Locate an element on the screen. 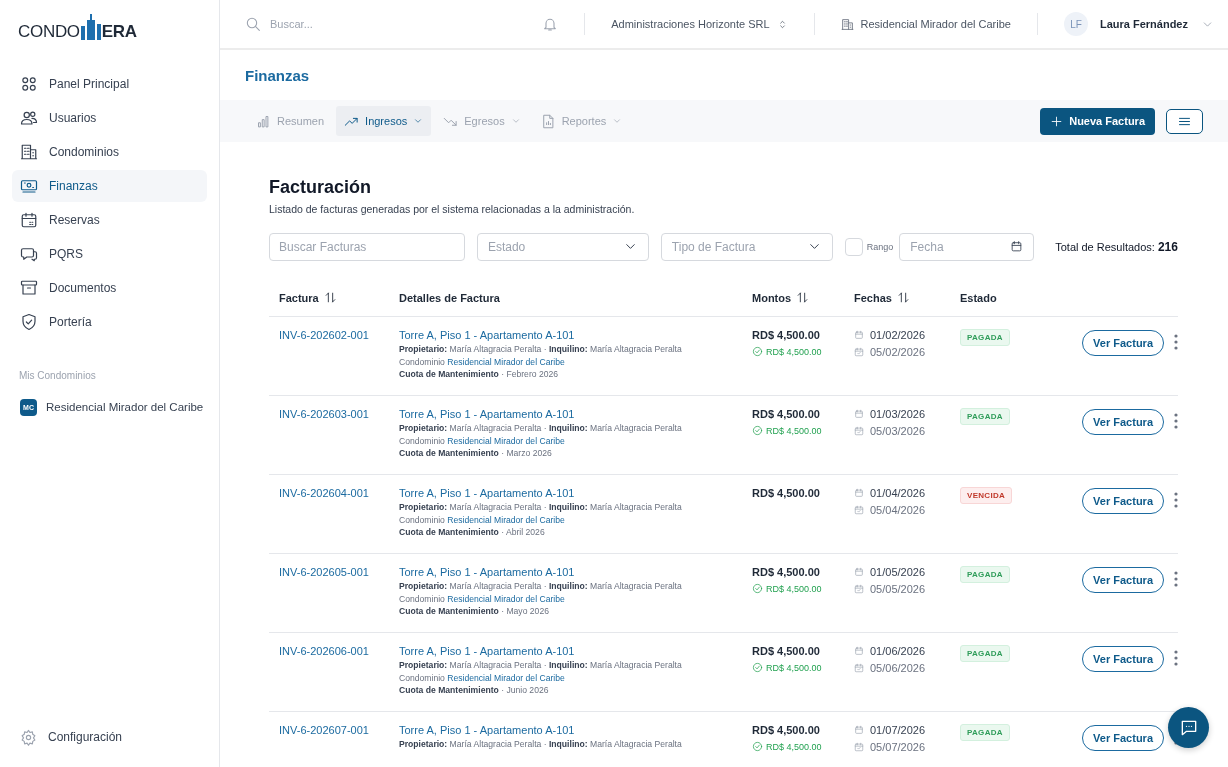  notification-bell-icon is located at coordinates (550, 24).